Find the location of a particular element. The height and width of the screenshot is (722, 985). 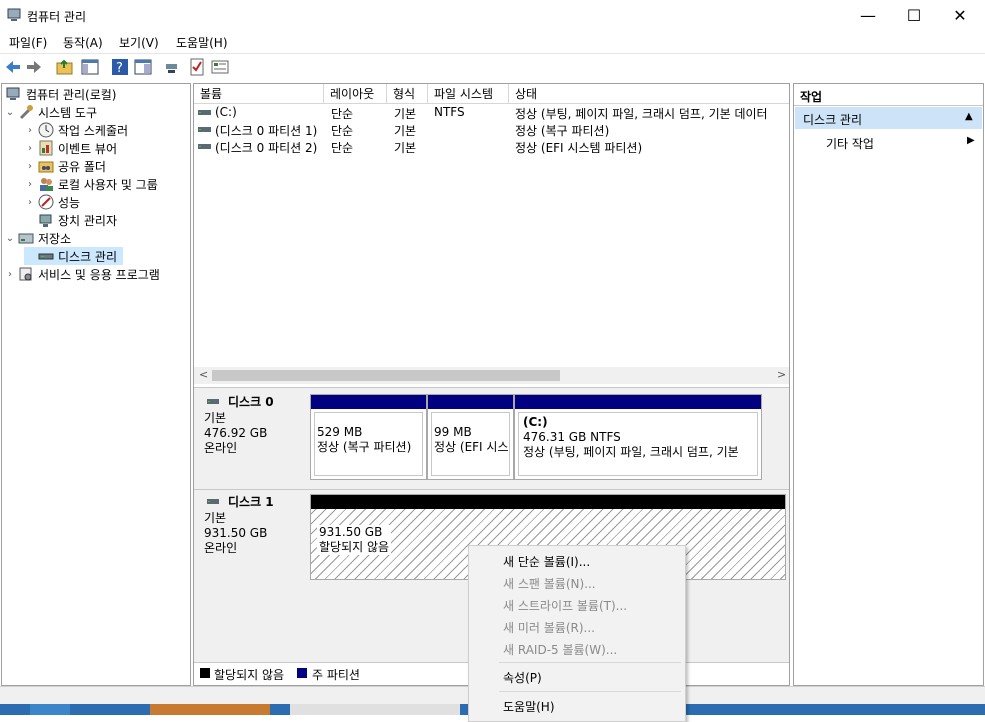

tree-item-disk-management: 디스크 관리 is located at coordinates (74, 256).